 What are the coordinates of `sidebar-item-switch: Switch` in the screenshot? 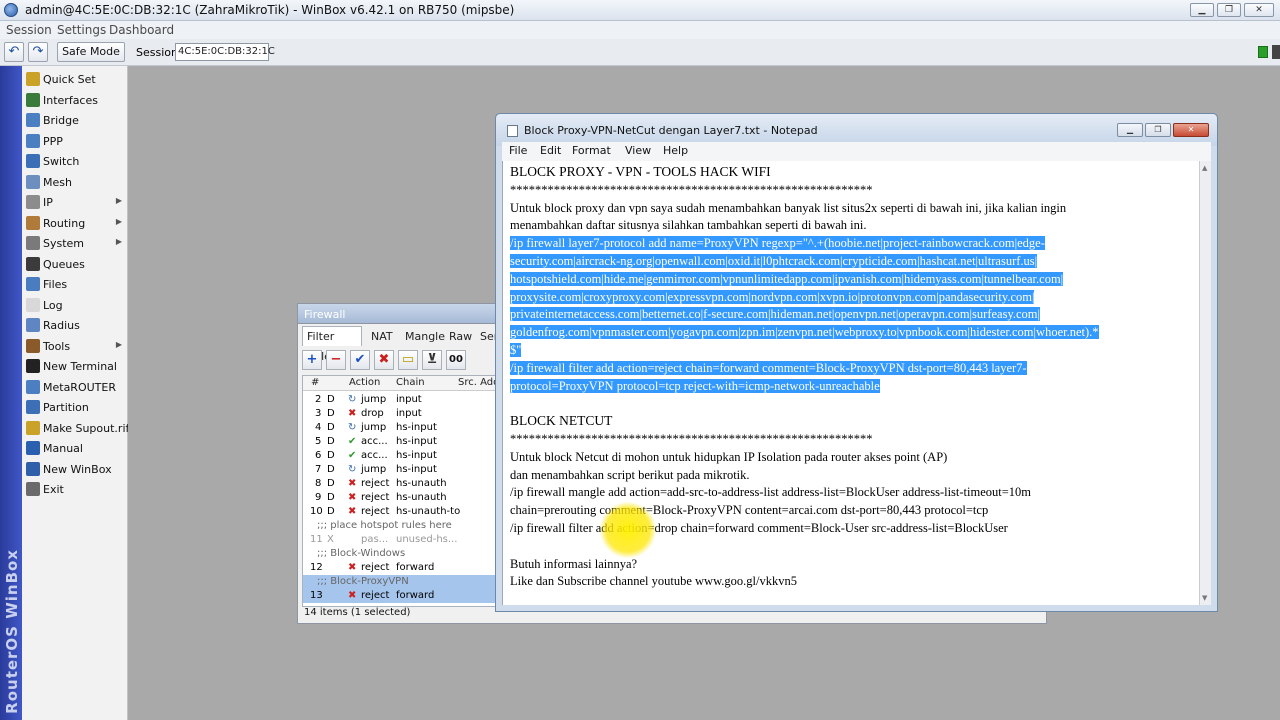 It's located at (75, 161).